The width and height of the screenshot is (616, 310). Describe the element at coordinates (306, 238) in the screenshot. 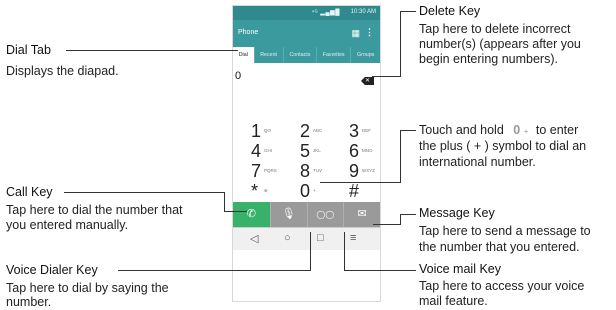

I see `nav-bar: ◁ ○ □ ≡` at that location.